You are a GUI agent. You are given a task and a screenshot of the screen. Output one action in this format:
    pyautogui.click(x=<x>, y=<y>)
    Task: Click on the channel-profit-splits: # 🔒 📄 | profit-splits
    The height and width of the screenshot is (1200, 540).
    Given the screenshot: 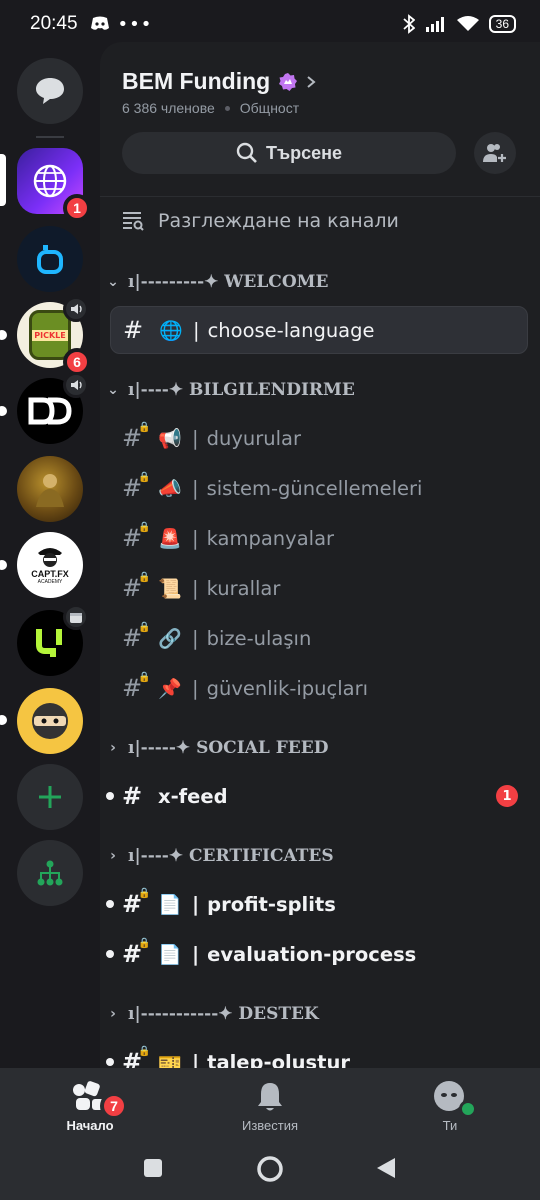 What is the action you would take?
    pyautogui.click(x=317, y=904)
    